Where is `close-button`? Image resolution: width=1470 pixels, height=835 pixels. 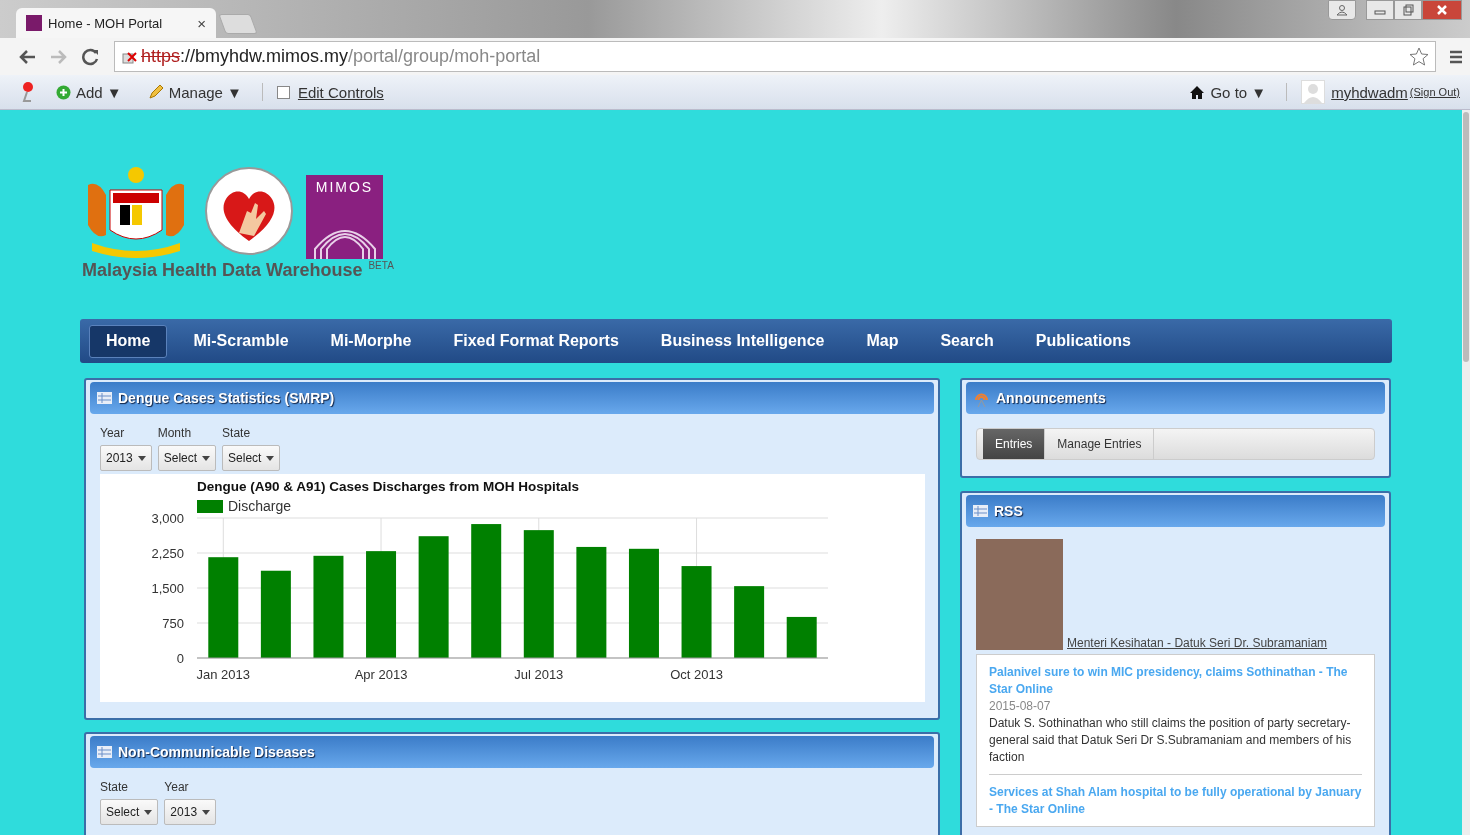 close-button is located at coordinates (1442, 10).